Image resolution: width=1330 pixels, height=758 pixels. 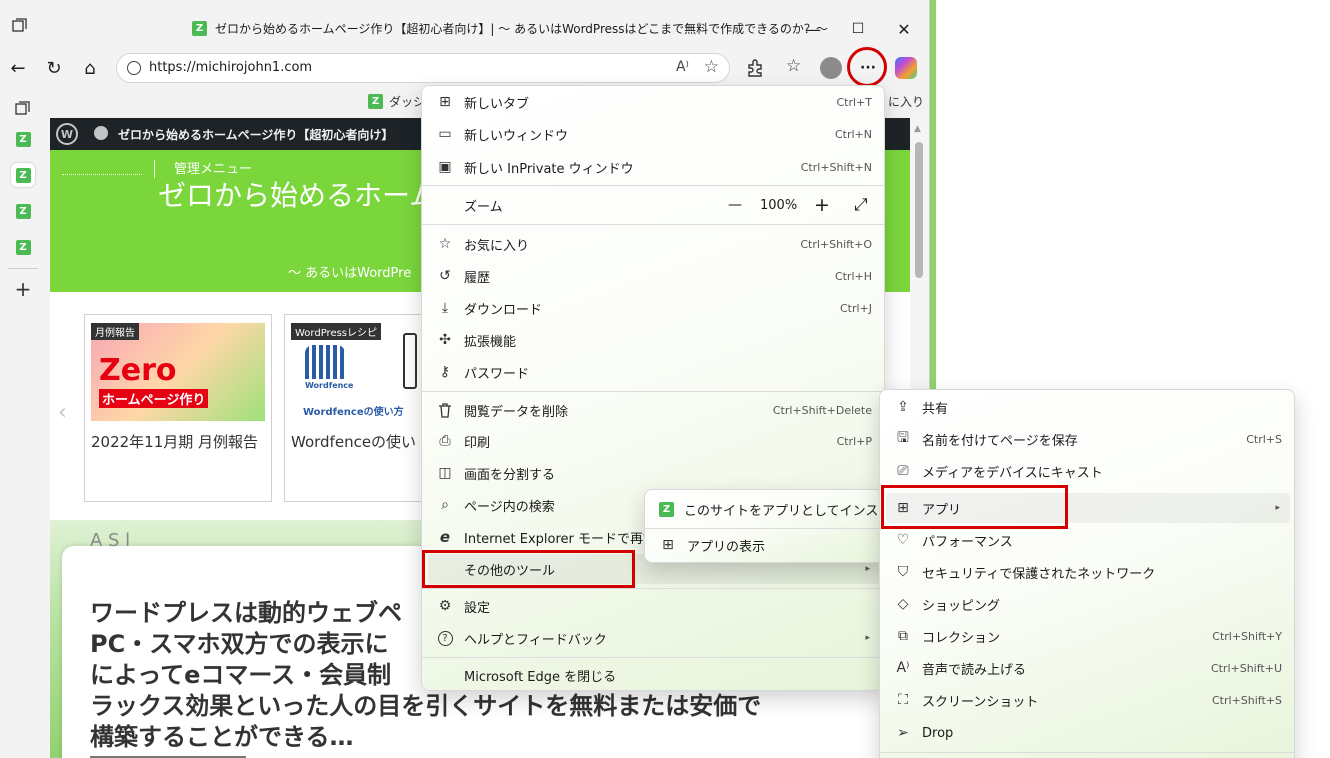 What do you see at coordinates (765, 545) in the screenshot?
I see `menu-item-view-apps: ⊞ アプリの表示` at bounding box center [765, 545].